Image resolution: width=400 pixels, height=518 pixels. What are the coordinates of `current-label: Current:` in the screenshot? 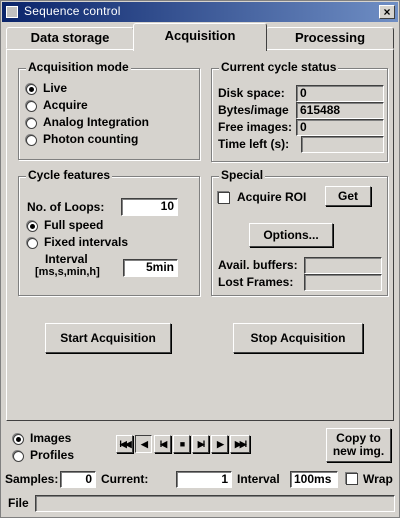 It's located at (125, 479).